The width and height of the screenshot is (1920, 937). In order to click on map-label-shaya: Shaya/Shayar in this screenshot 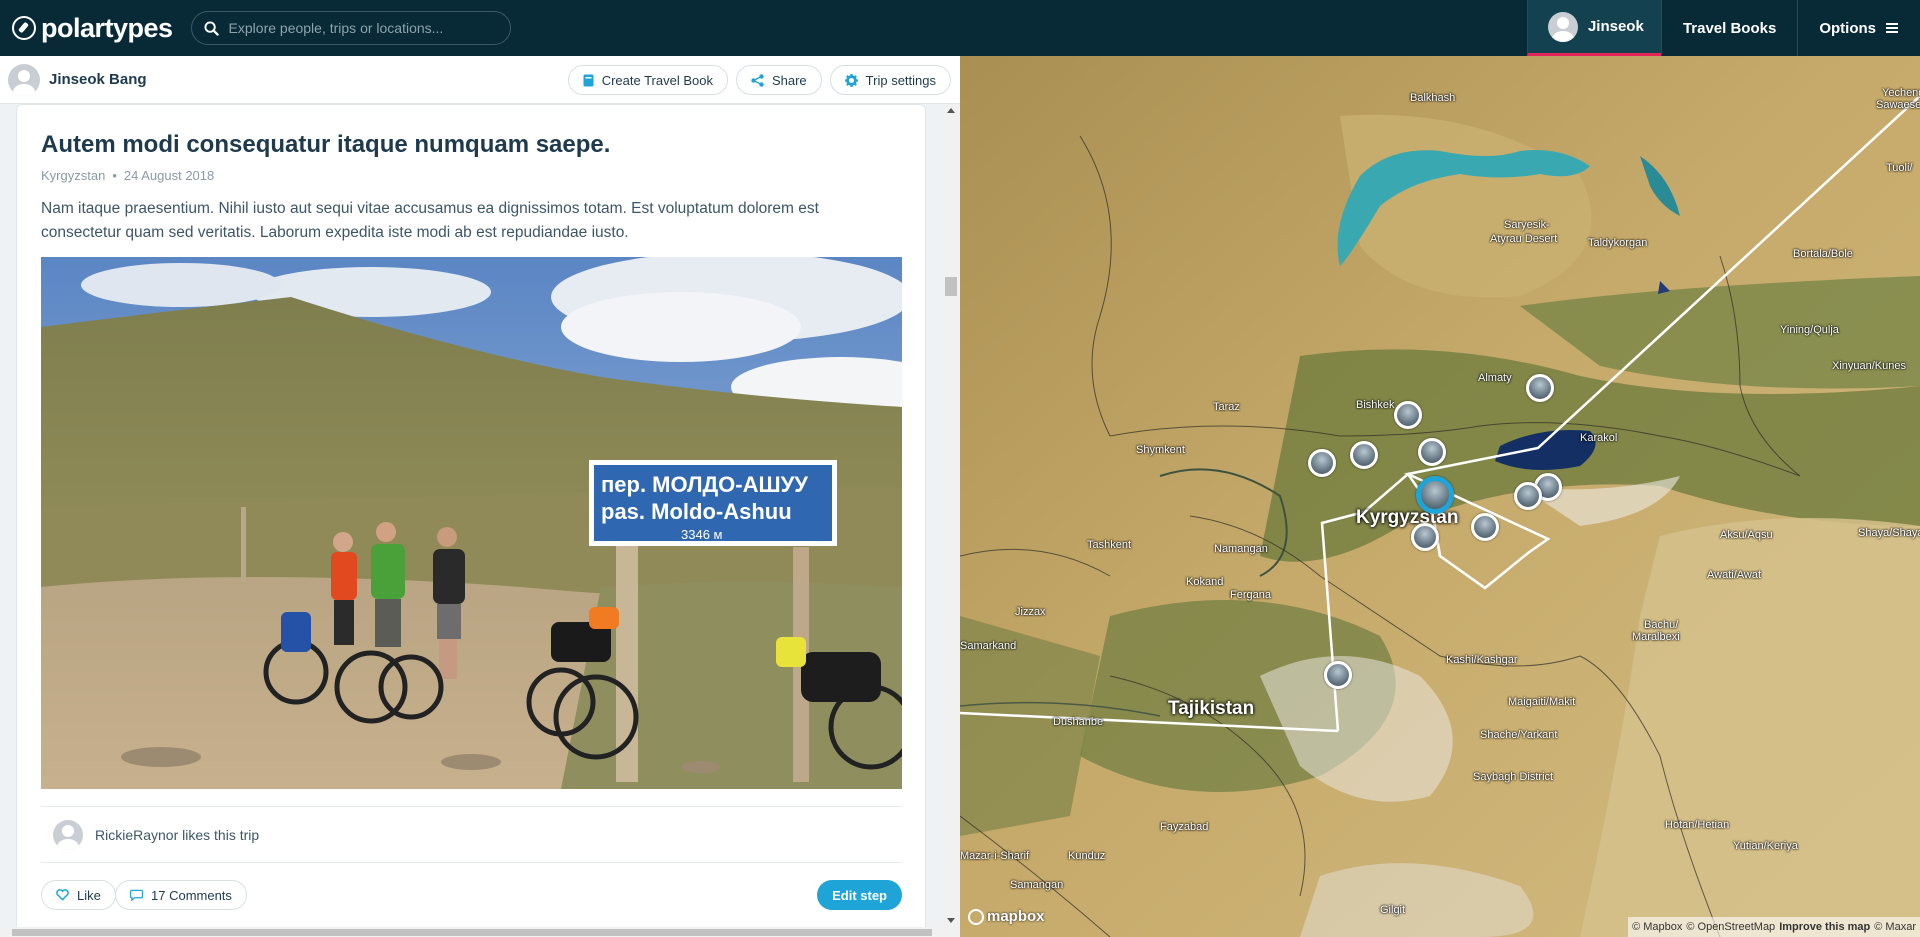, I will do `click(1889, 533)`.